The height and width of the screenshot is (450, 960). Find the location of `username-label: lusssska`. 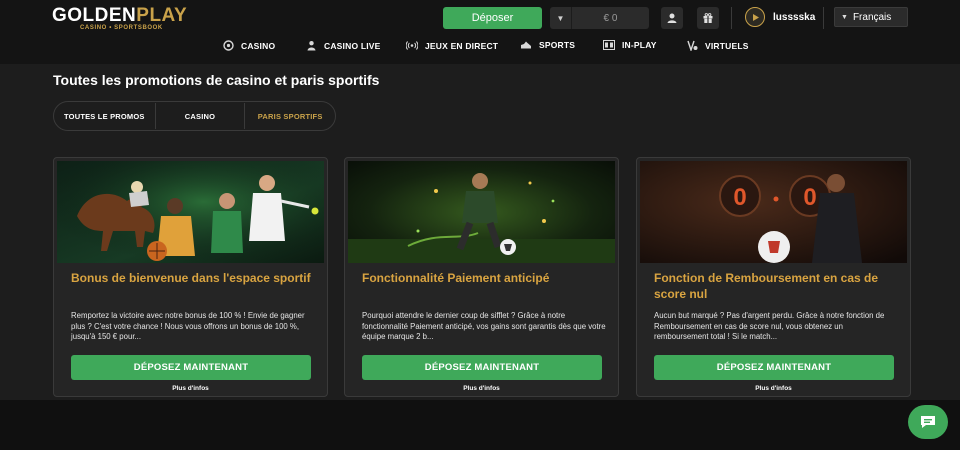

username-label: lusssska is located at coordinates (794, 17).